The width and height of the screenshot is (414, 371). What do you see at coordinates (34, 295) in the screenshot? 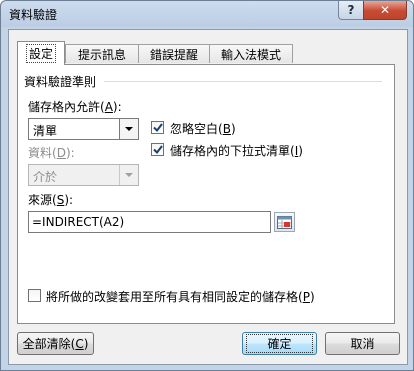
I see `apply-all-checkbox` at bounding box center [34, 295].